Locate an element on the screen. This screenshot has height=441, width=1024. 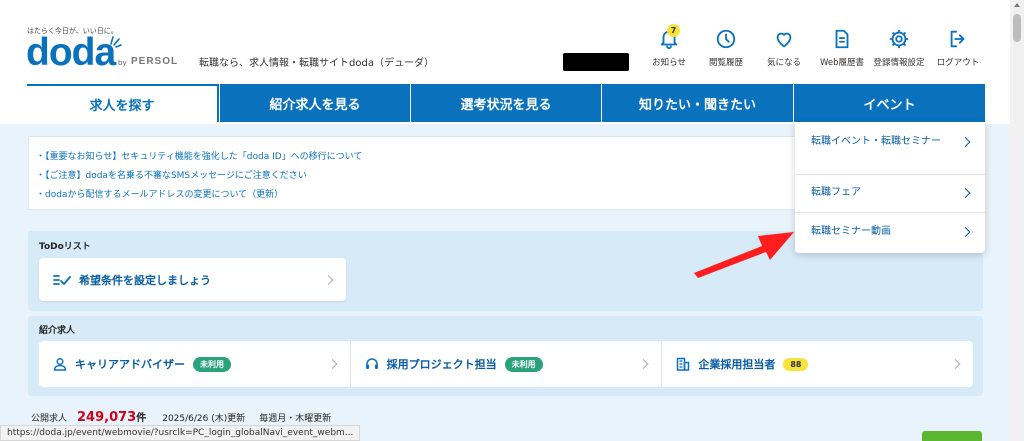
logo-spark-icon is located at coordinates (116, 42).